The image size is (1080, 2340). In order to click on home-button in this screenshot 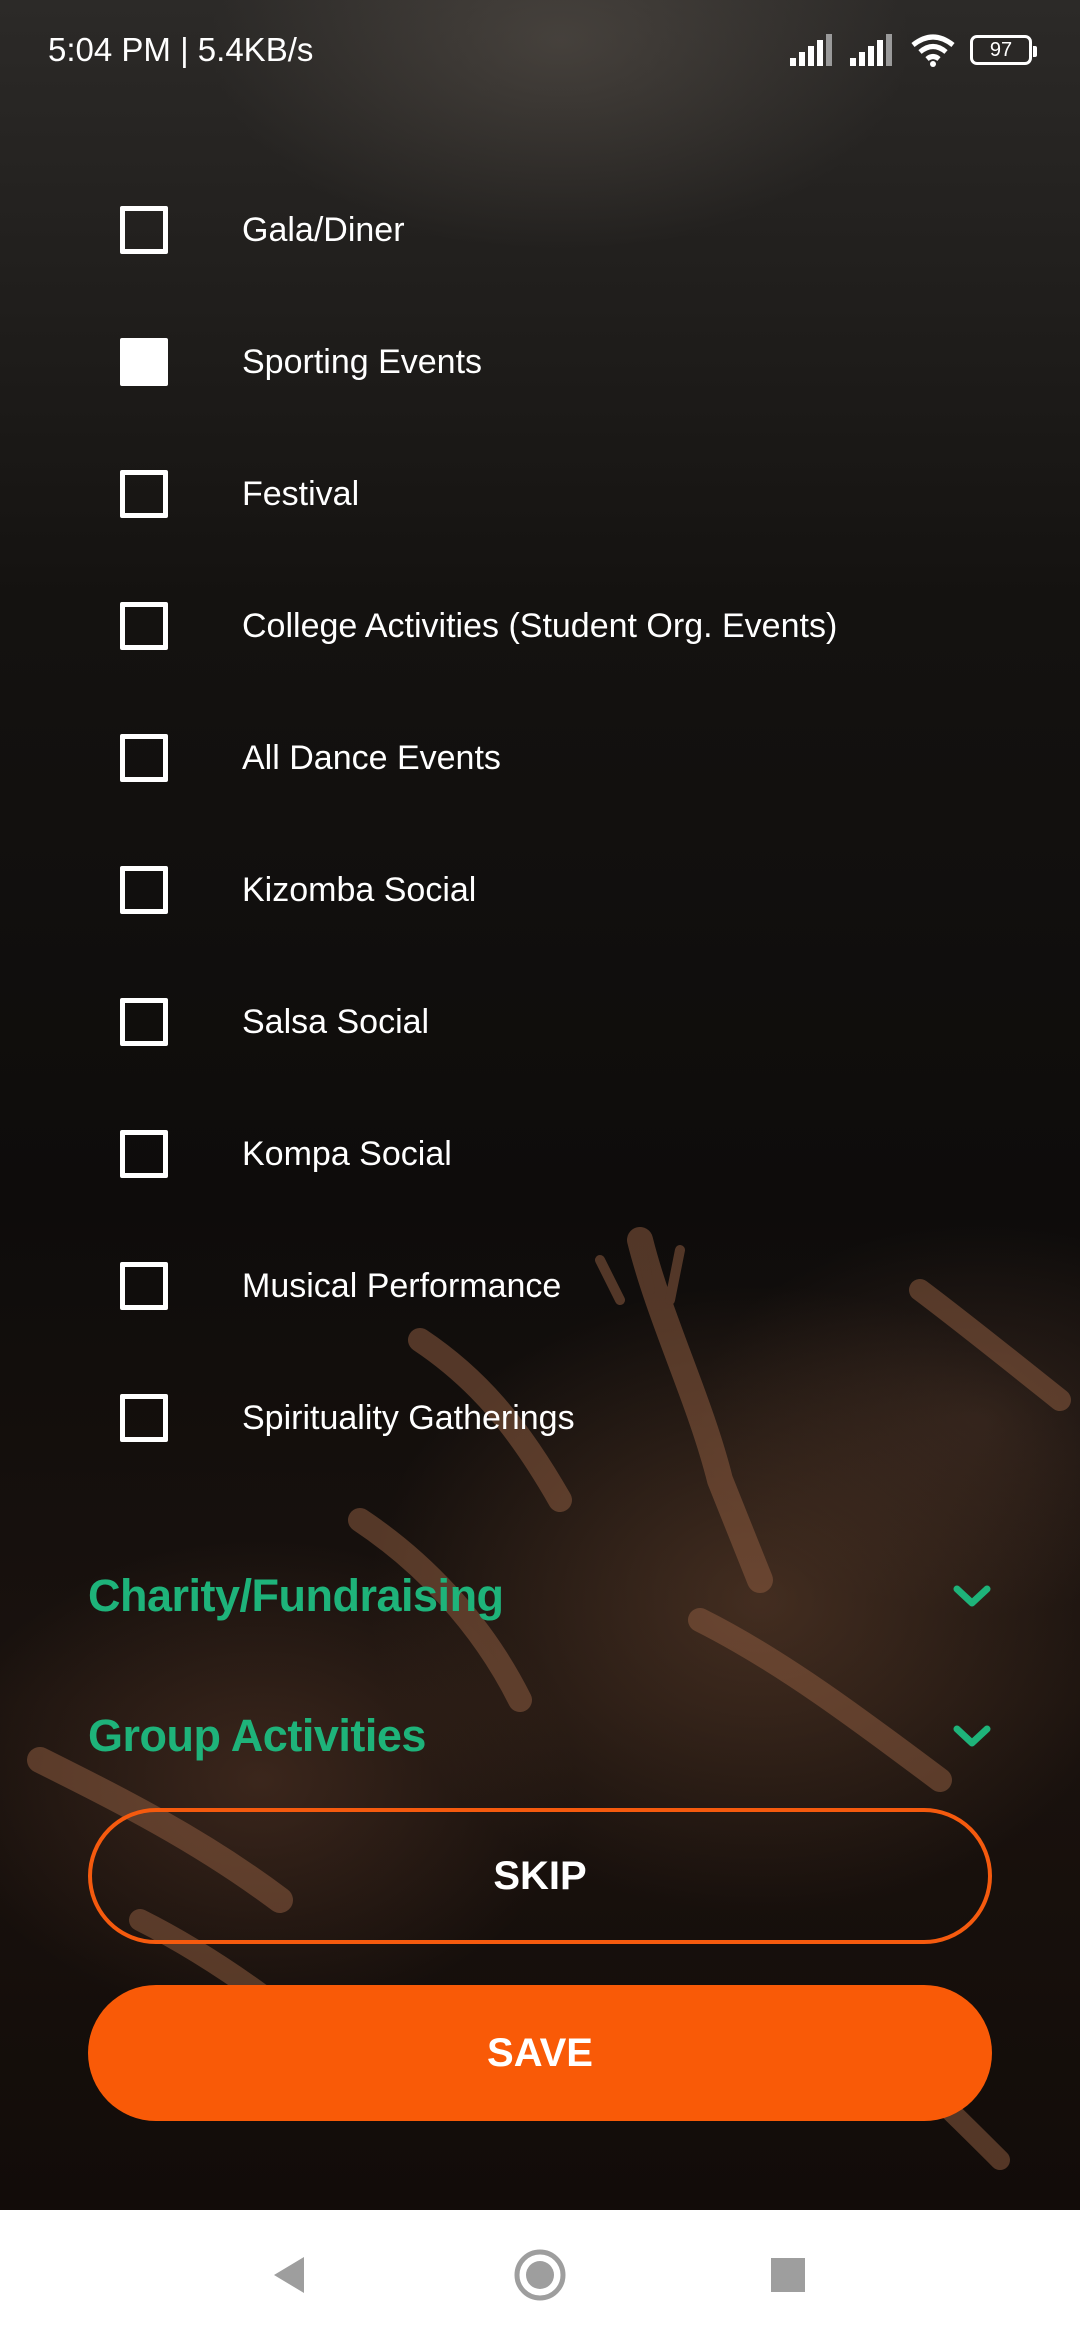, I will do `click(540, 2275)`.